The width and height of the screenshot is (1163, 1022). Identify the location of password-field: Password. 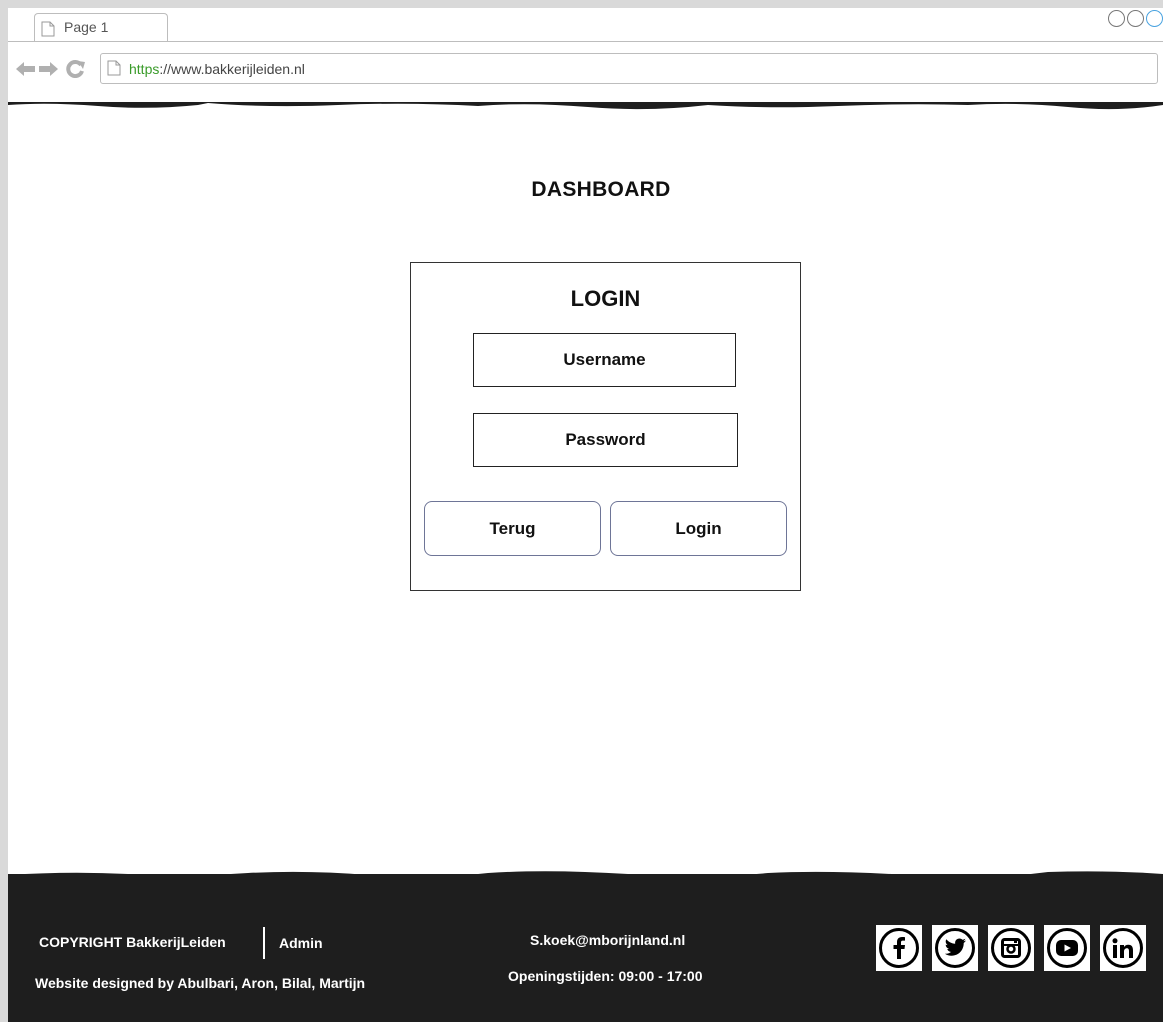
(605, 440).